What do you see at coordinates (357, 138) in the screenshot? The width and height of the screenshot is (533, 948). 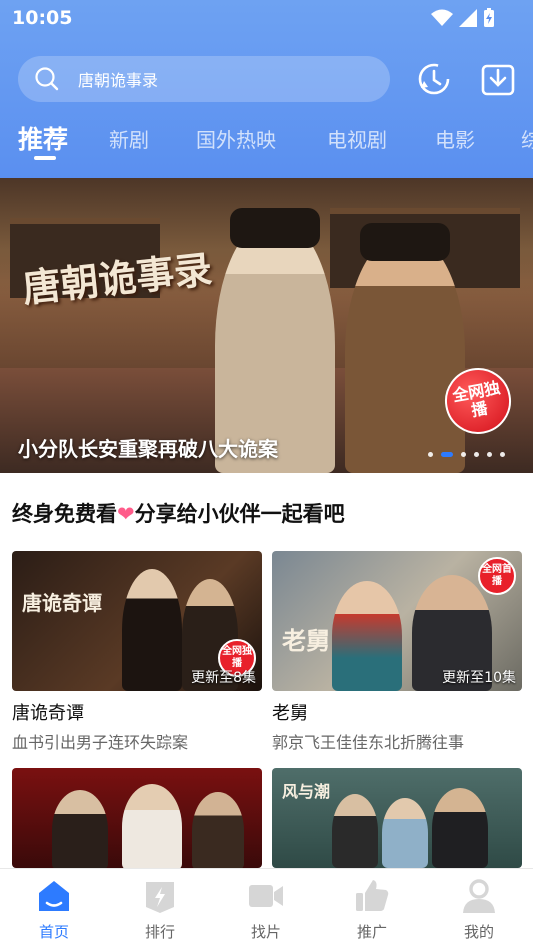 I see `tab-tv-series: 电视剧` at bounding box center [357, 138].